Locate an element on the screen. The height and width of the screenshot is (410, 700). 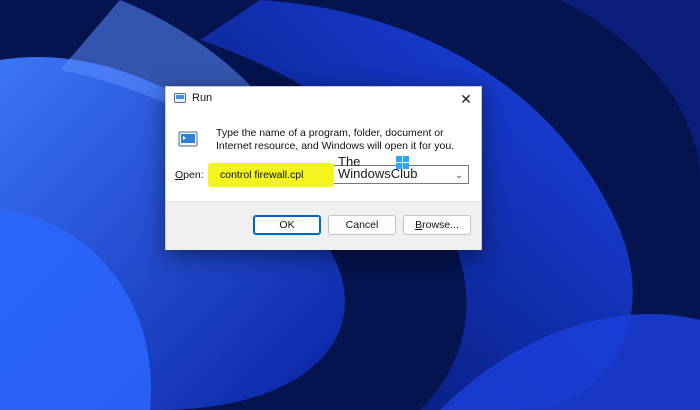
open-label: Open: is located at coordinates (189, 175).